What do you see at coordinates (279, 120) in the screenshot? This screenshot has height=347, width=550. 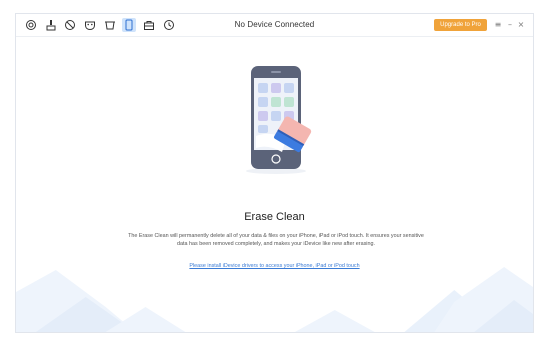 I see `phone-eraser-illustration` at bounding box center [279, 120].